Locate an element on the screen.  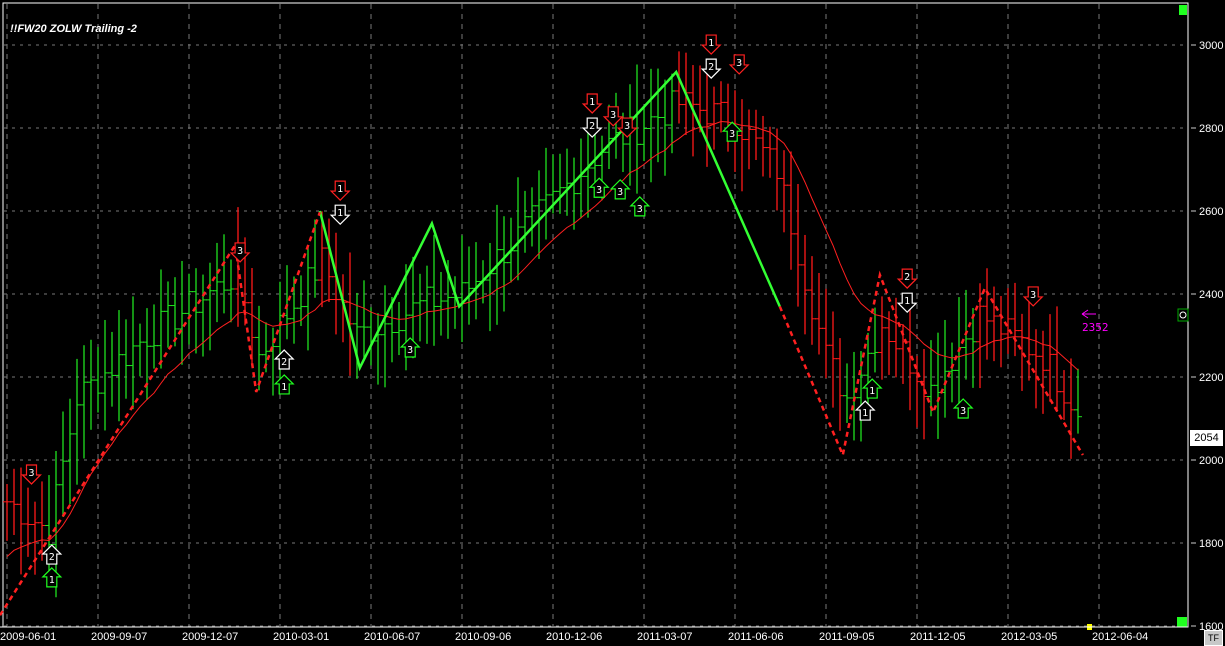
x-tick-label: 2010-12-06 is located at coordinates (574, 637).